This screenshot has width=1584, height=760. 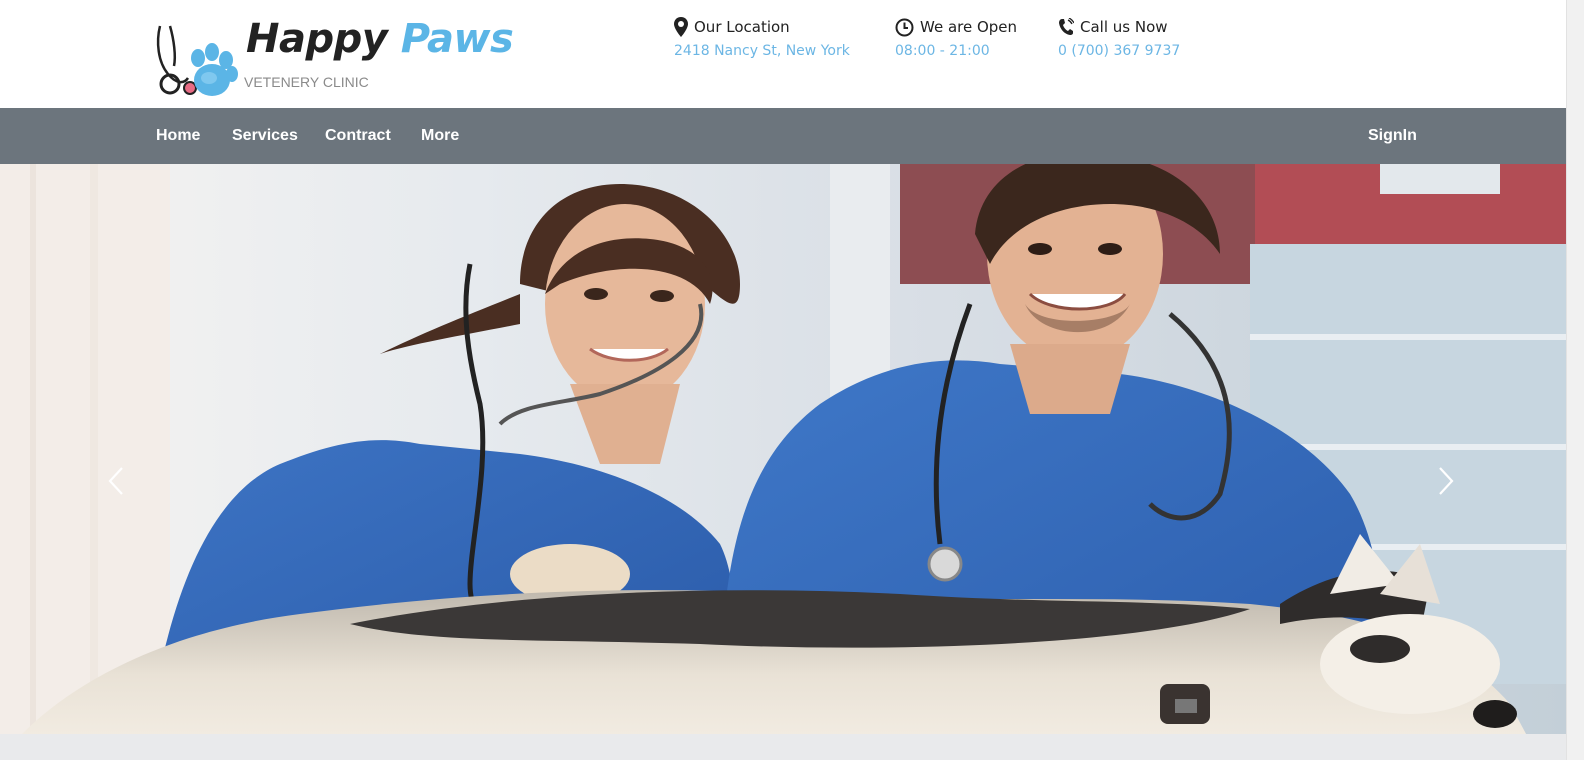 What do you see at coordinates (1392, 136) in the screenshot?
I see `signin-link: SignIn` at bounding box center [1392, 136].